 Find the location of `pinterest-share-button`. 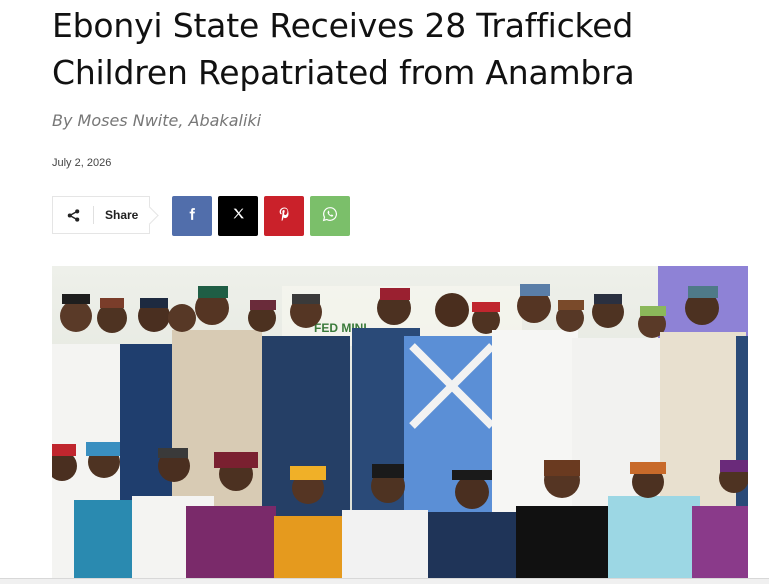

pinterest-share-button is located at coordinates (284, 216).